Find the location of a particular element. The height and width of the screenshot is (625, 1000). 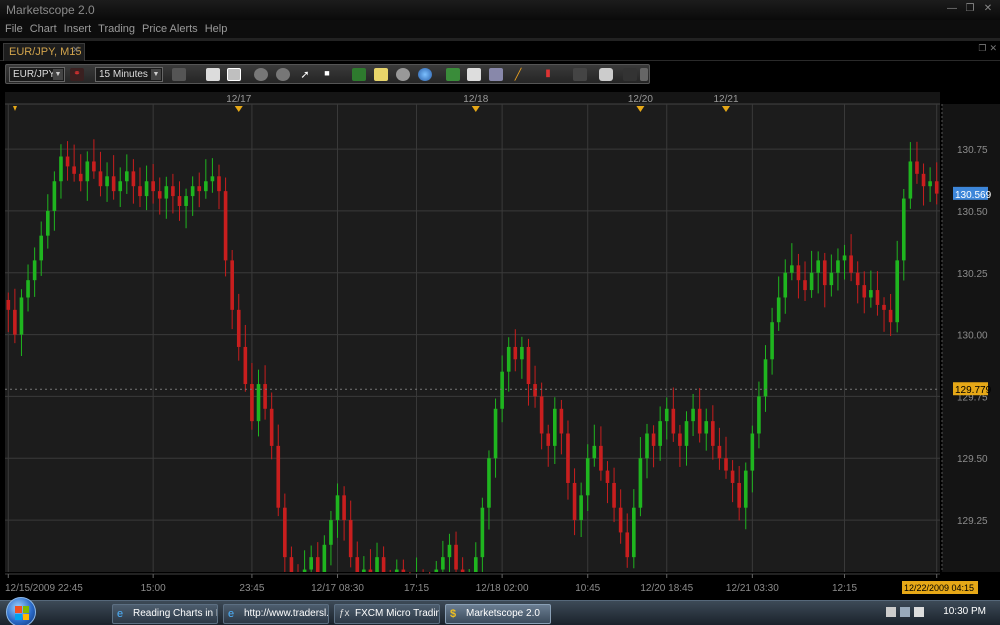

start-button is located at coordinates (21, 611).